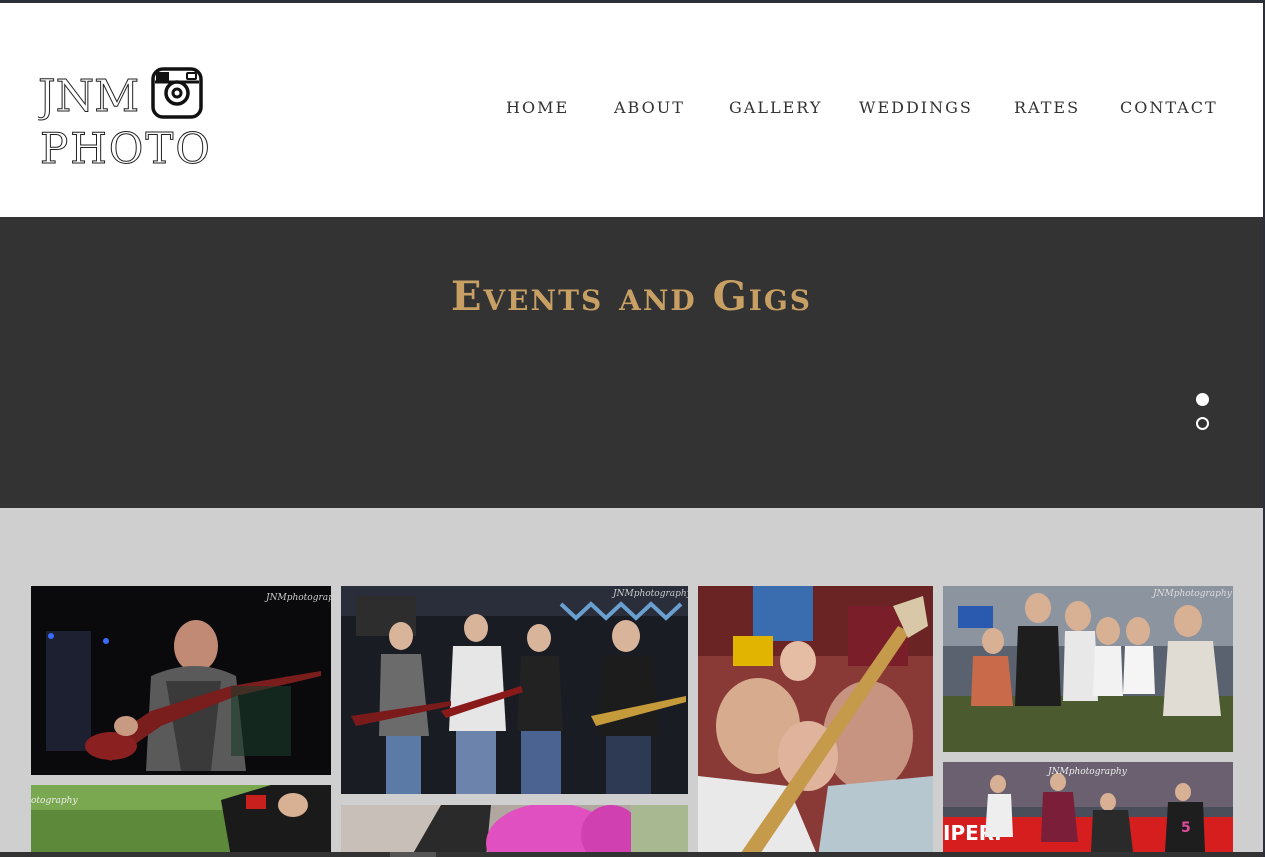 This screenshot has width=1265, height=857. Describe the element at coordinates (631, 854) in the screenshot. I see `horizontal-scrollbar` at that location.